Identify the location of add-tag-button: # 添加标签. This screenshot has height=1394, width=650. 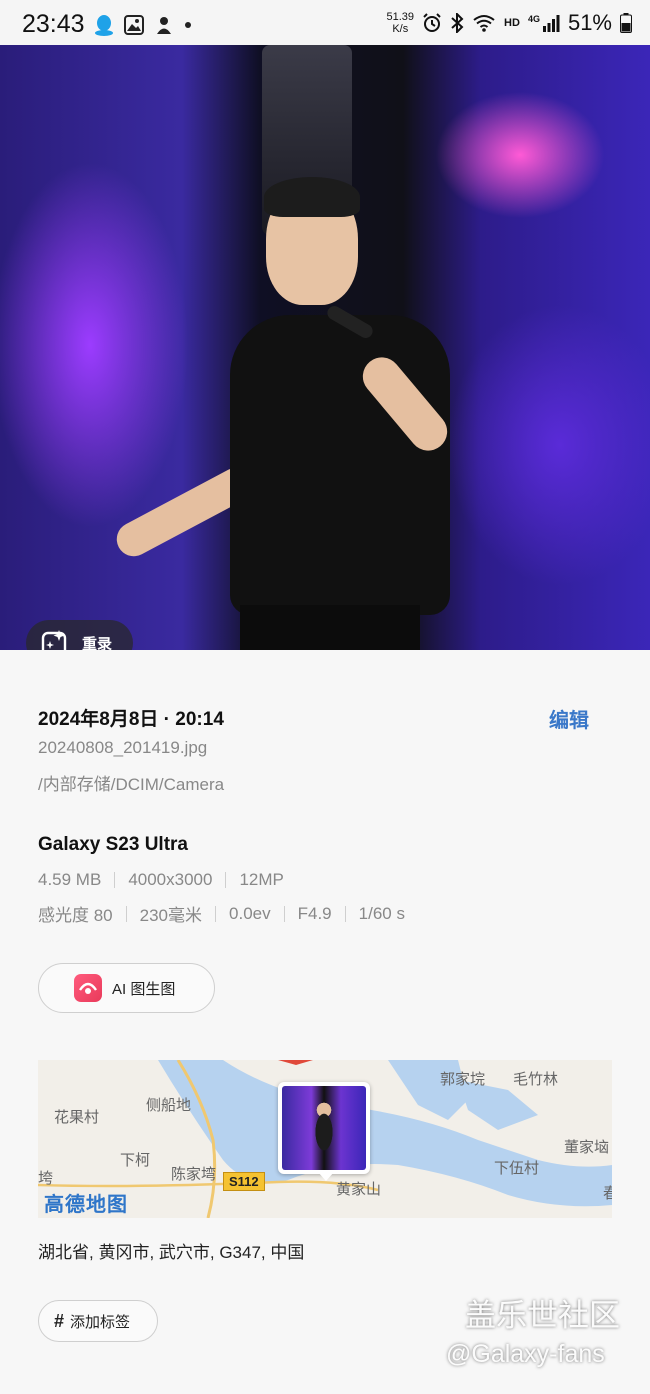
(98, 1321).